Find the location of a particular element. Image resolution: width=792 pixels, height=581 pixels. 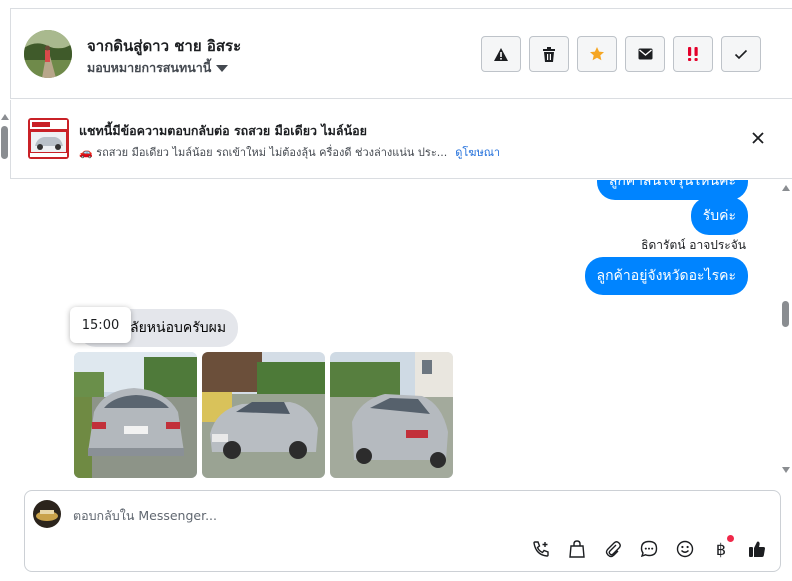

report-spam-button is located at coordinates (501, 54).